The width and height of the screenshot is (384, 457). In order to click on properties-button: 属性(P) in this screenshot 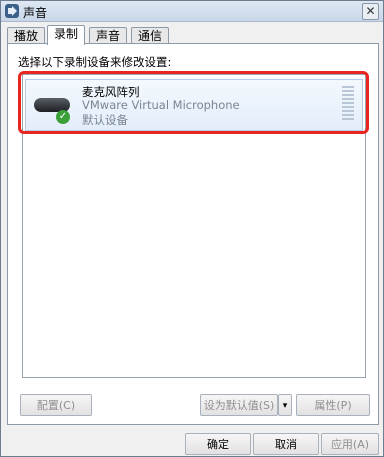, I will do `click(333, 405)`.